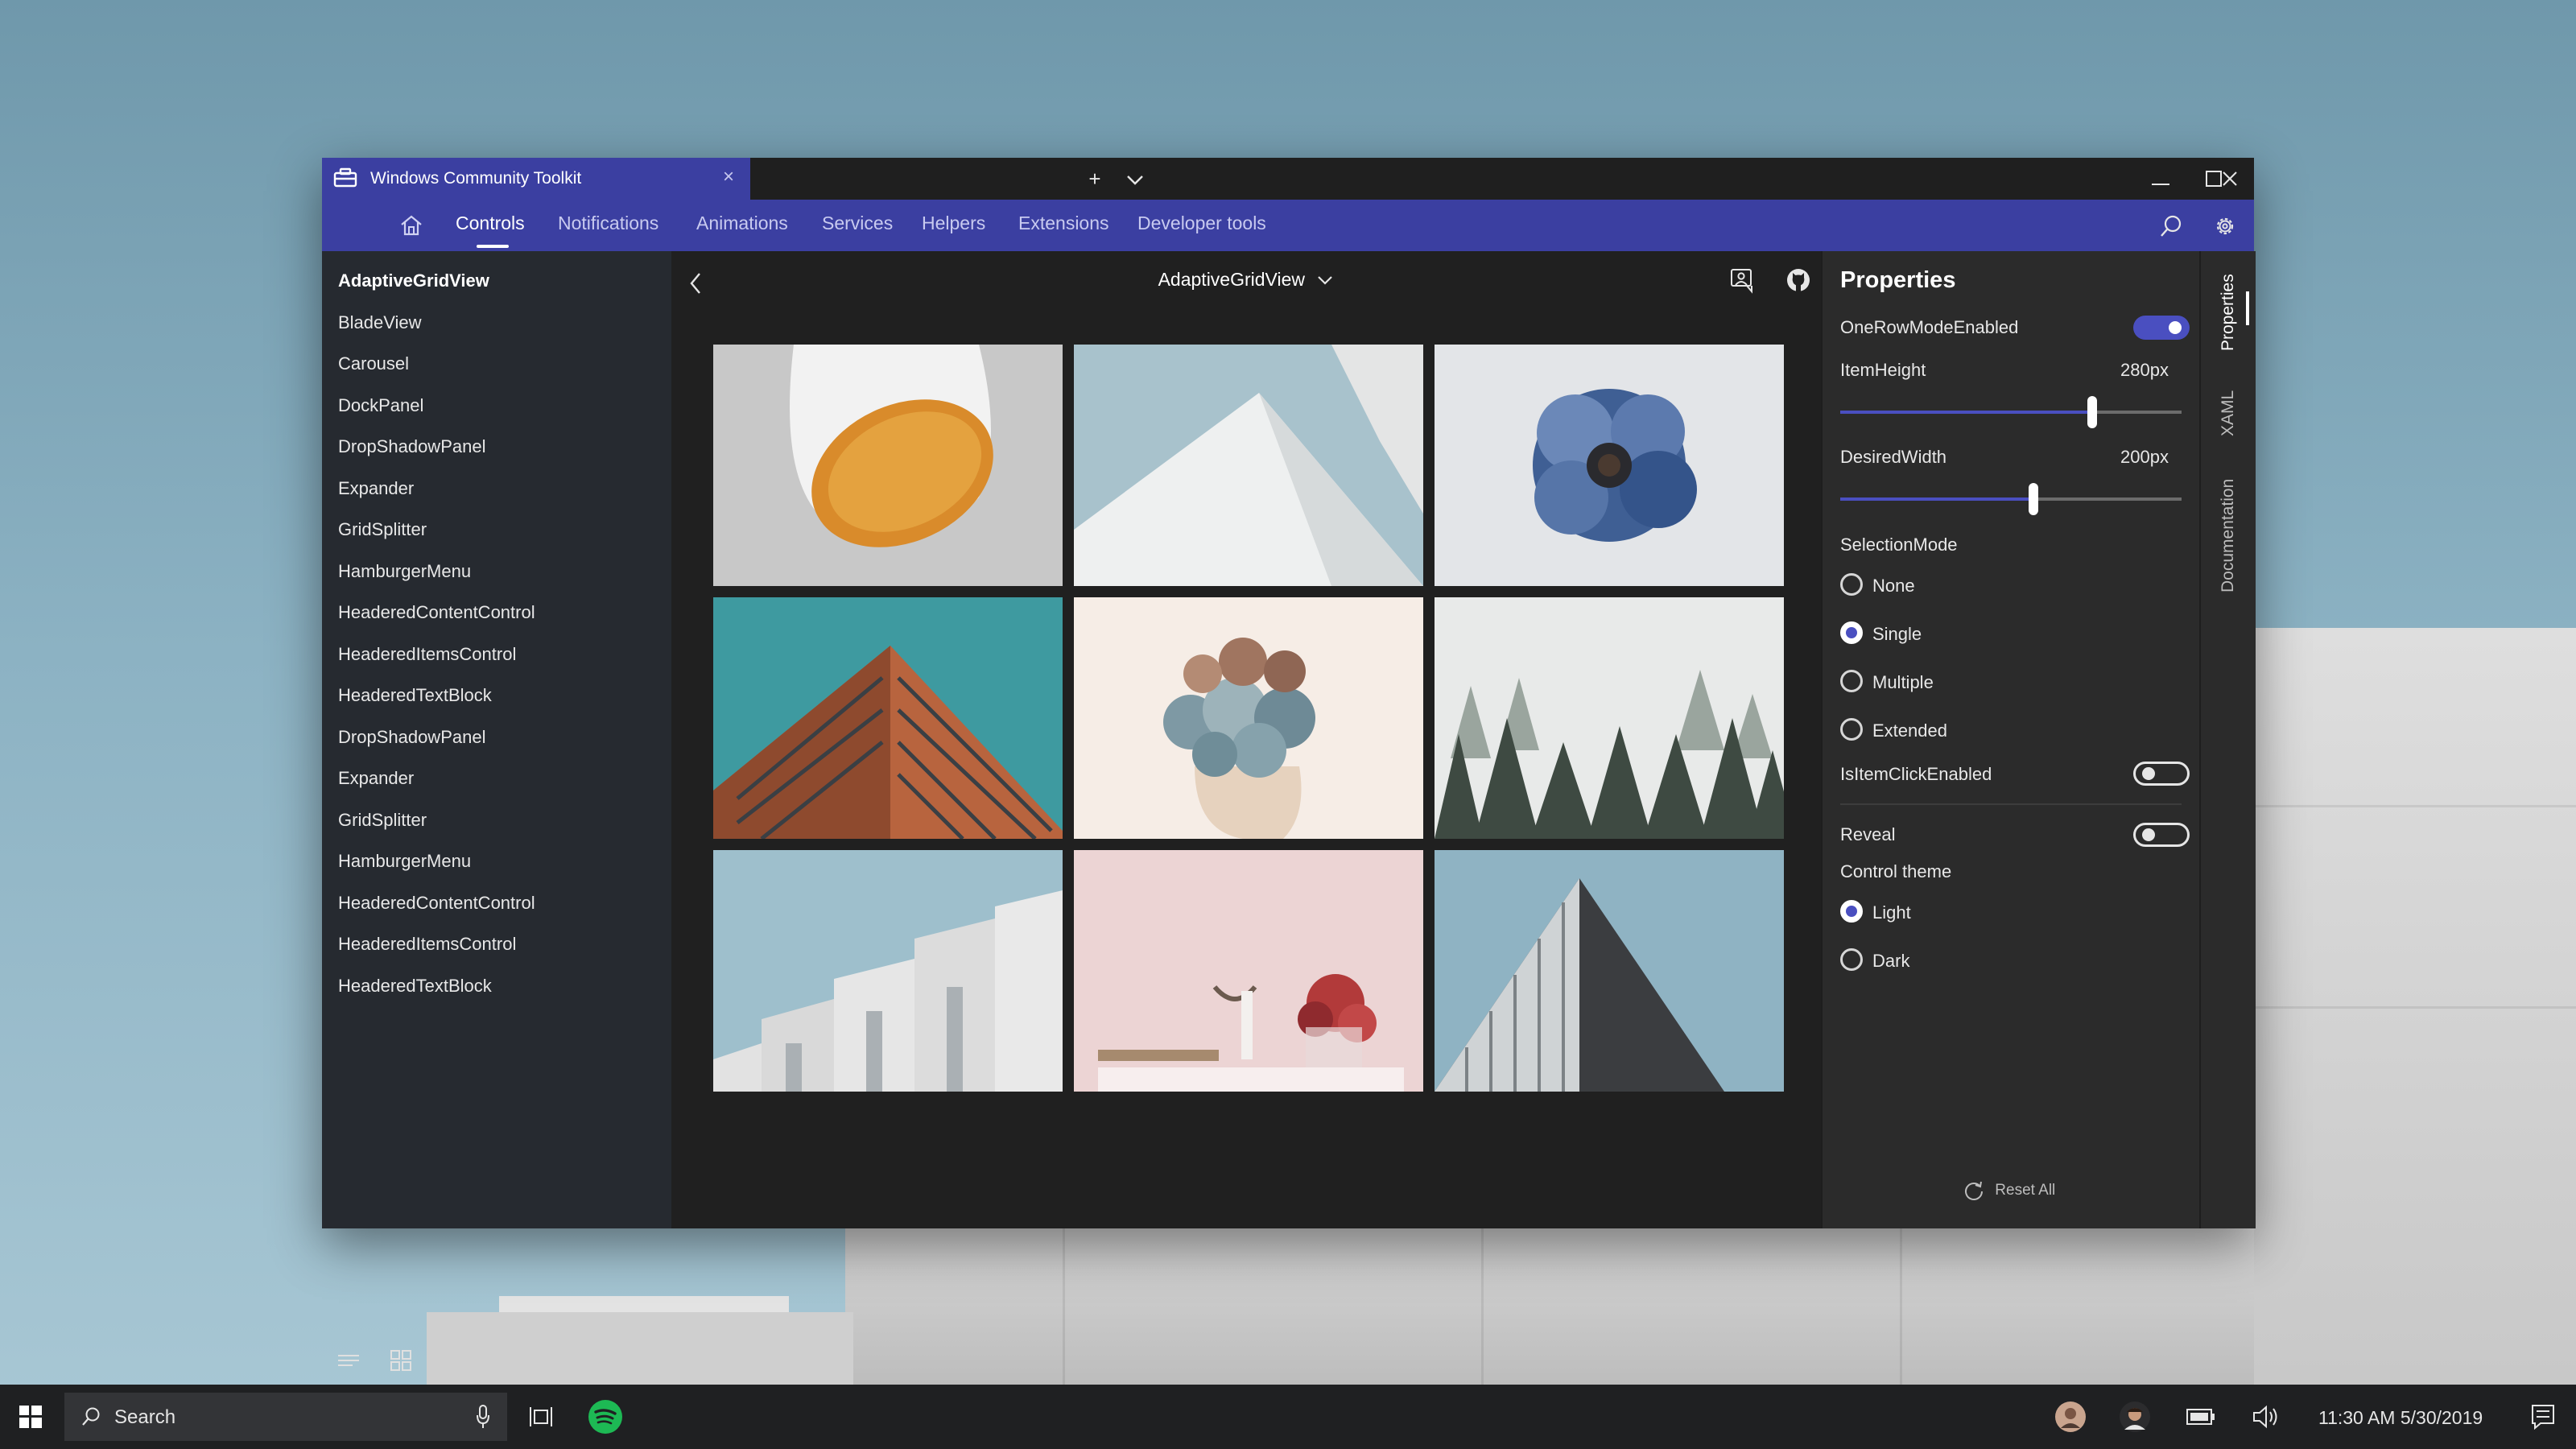 This screenshot has height=1449, width=2576. I want to click on photo-blue-flower, so click(1609, 465).